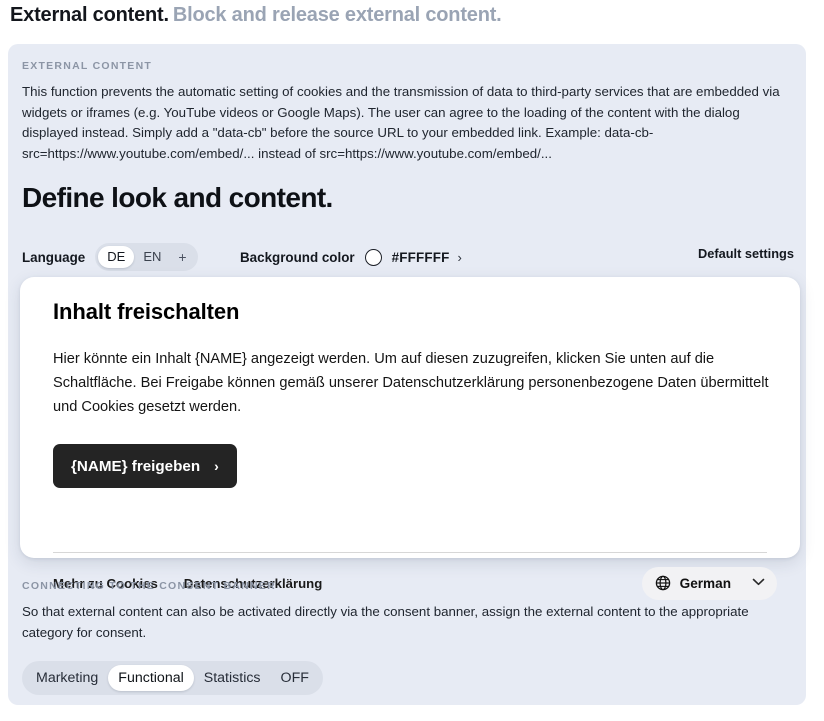  Describe the element at coordinates (87, 66) in the screenshot. I see `external-content-eyebrow: EXTERNAL CONTENT` at that location.